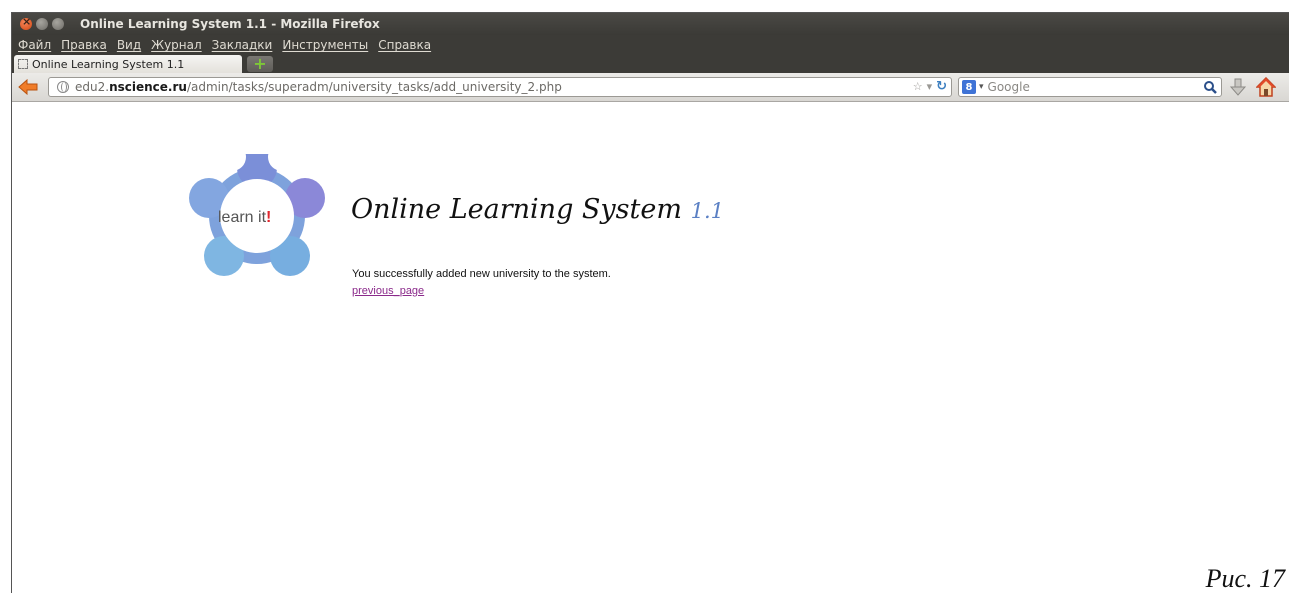  I want to click on history-dropdown-icon: ▾, so click(930, 86).